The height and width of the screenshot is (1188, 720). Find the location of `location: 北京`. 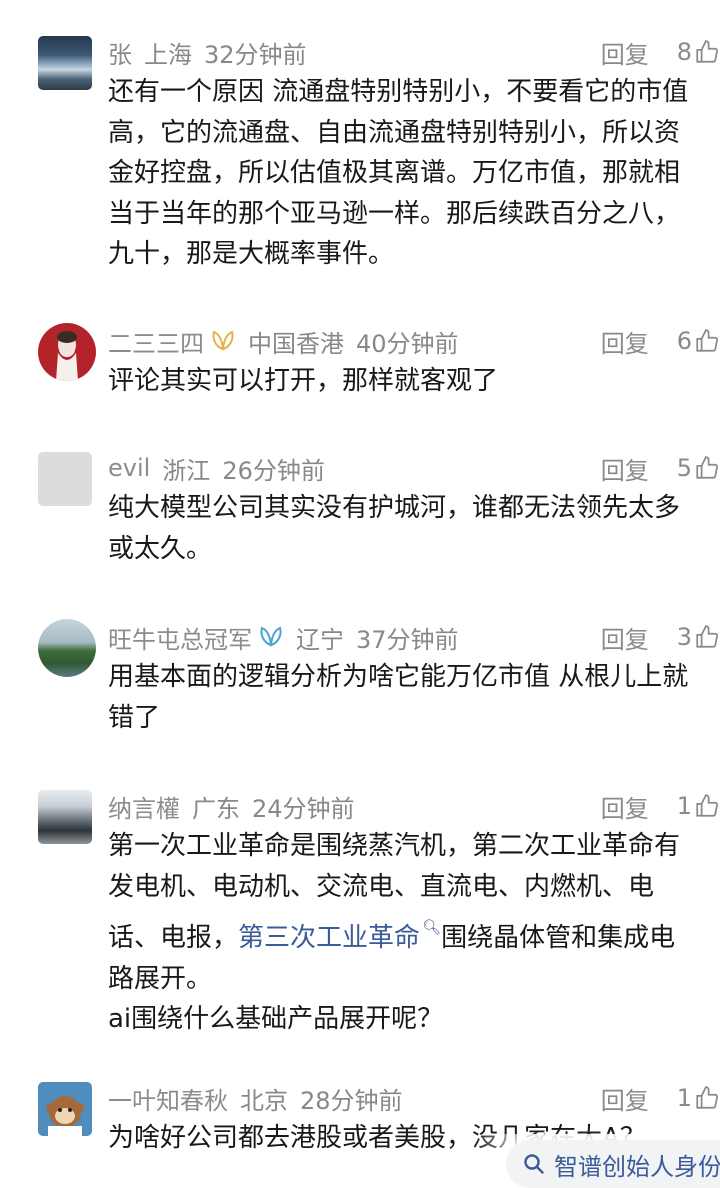

location: 北京 is located at coordinates (264, 1100).